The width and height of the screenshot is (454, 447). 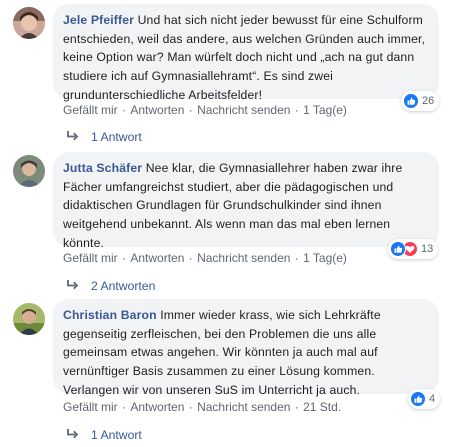 I want to click on avatar-jutta-schaefer-image, so click(x=29, y=171).